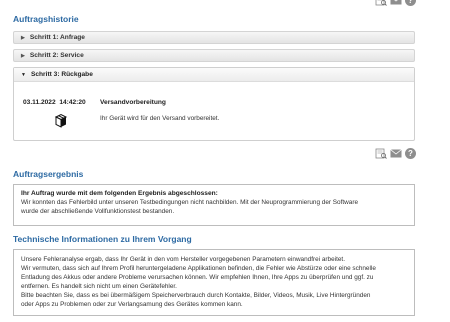 Image resolution: width=450 pixels, height=322 pixels. Describe the element at coordinates (23, 74) in the screenshot. I see `chevron-down-icon: ▼` at that location.